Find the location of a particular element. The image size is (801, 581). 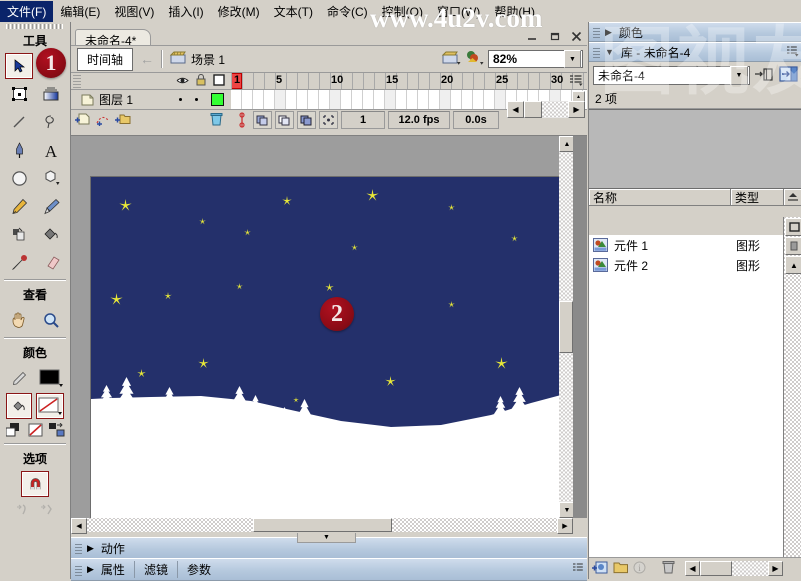

swap-colors-button is located at coordinates (57, 430).